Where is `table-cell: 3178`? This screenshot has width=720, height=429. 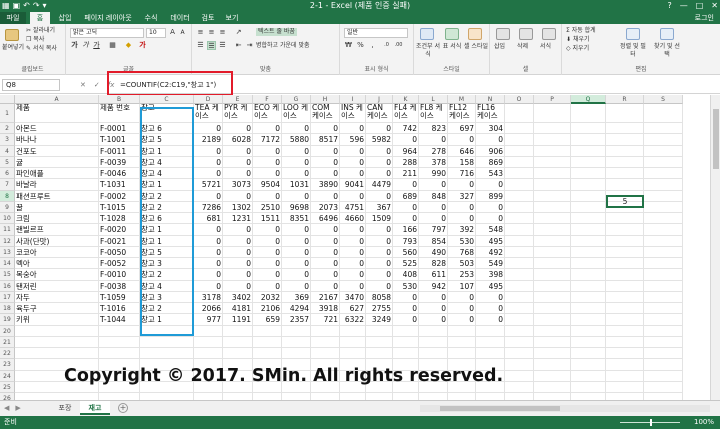
table-cell: 3178 is located at coordinates (208, 297).